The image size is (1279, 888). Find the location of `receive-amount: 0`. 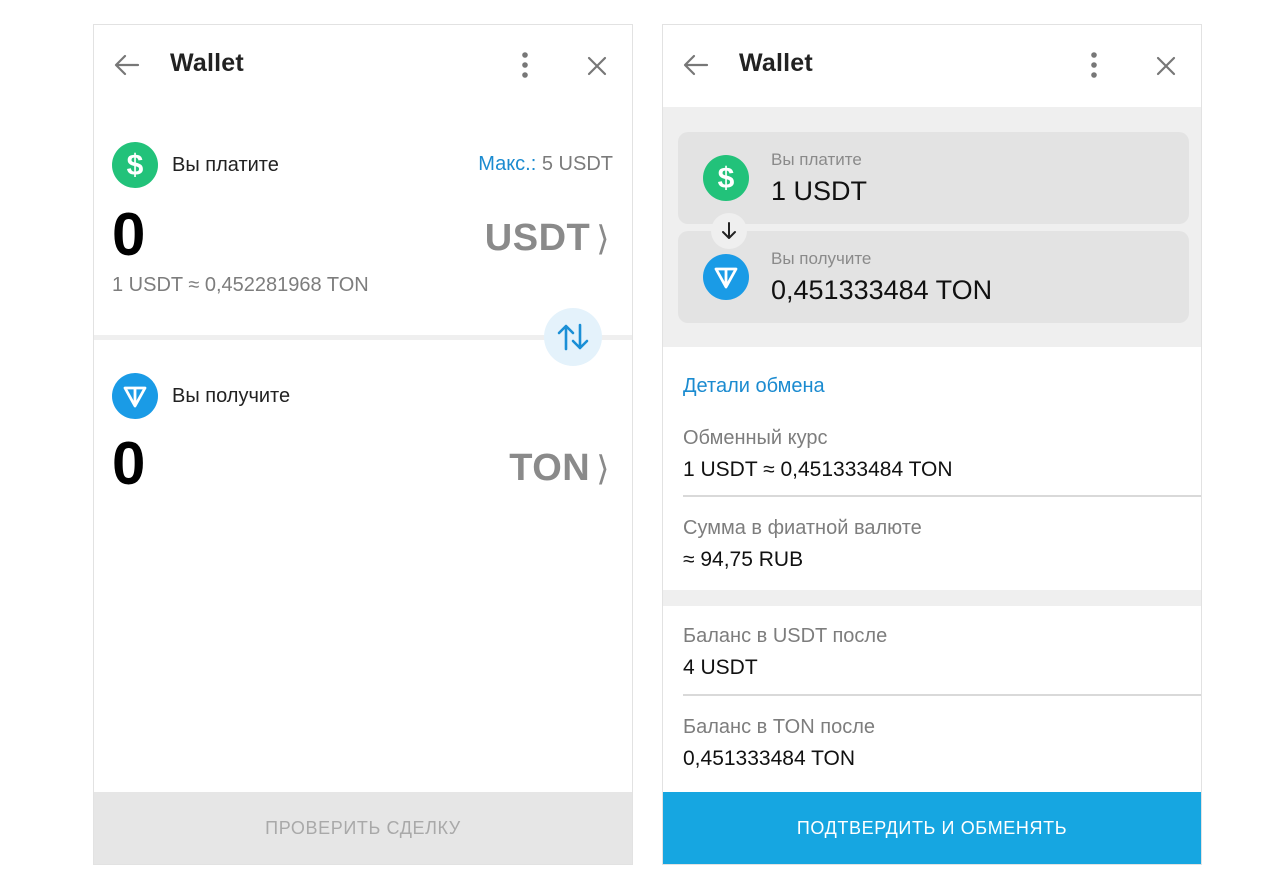

receive-amount: 0 is located at coordinates (129, 463).